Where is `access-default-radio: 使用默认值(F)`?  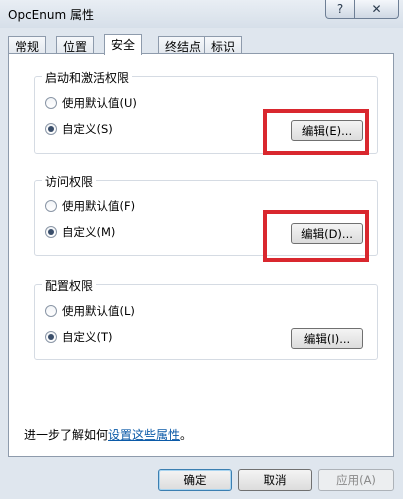 access-default-radio: 使用默认值(F) is located at coordinates (90, 206).